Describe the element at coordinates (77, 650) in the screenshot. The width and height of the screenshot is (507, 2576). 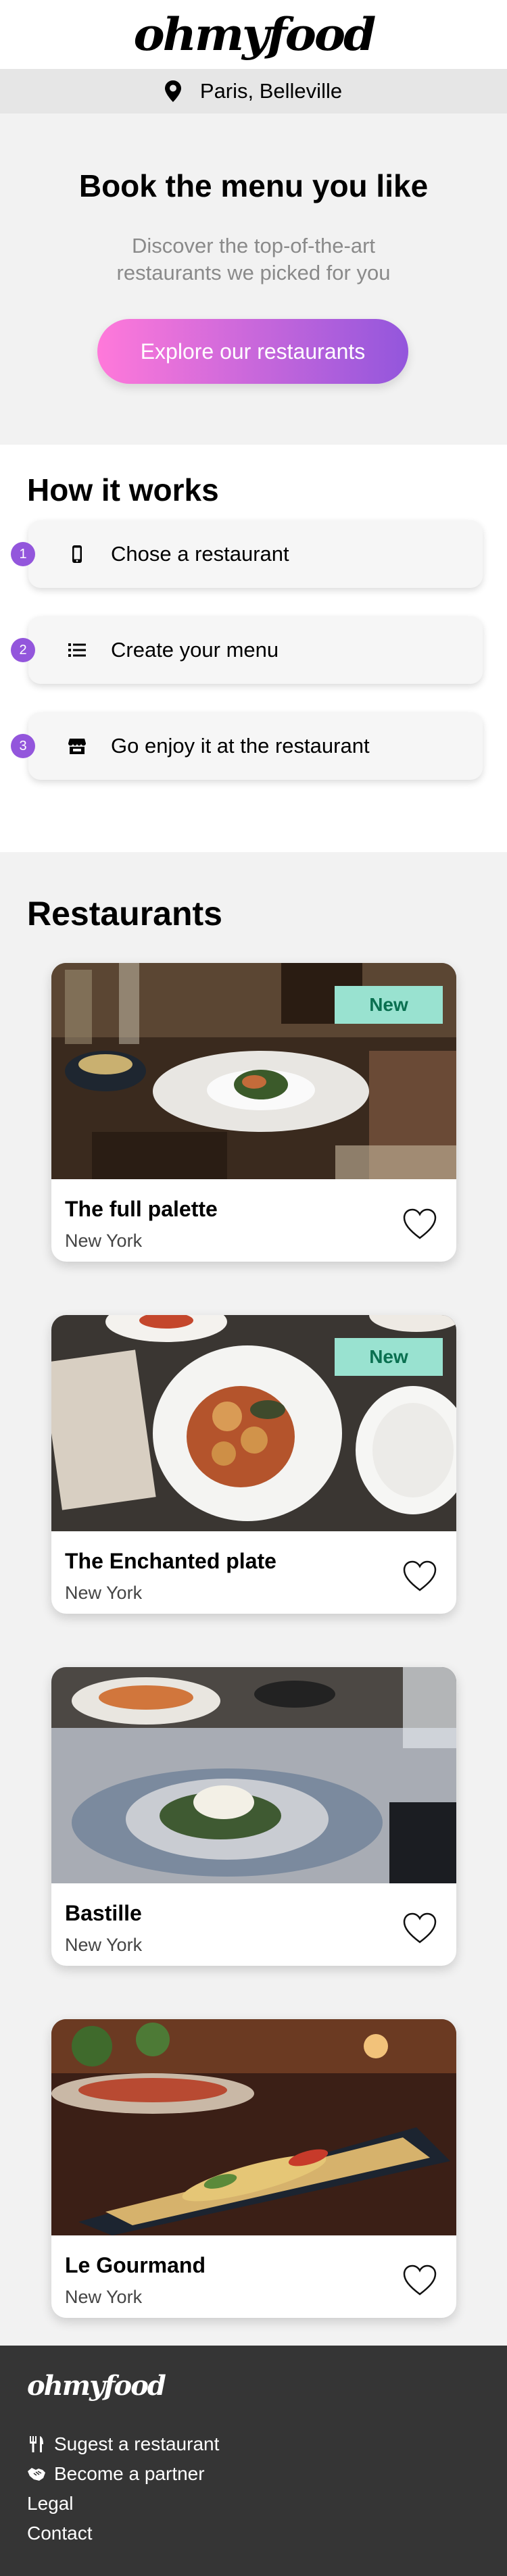
I see `list-icon` at that location.